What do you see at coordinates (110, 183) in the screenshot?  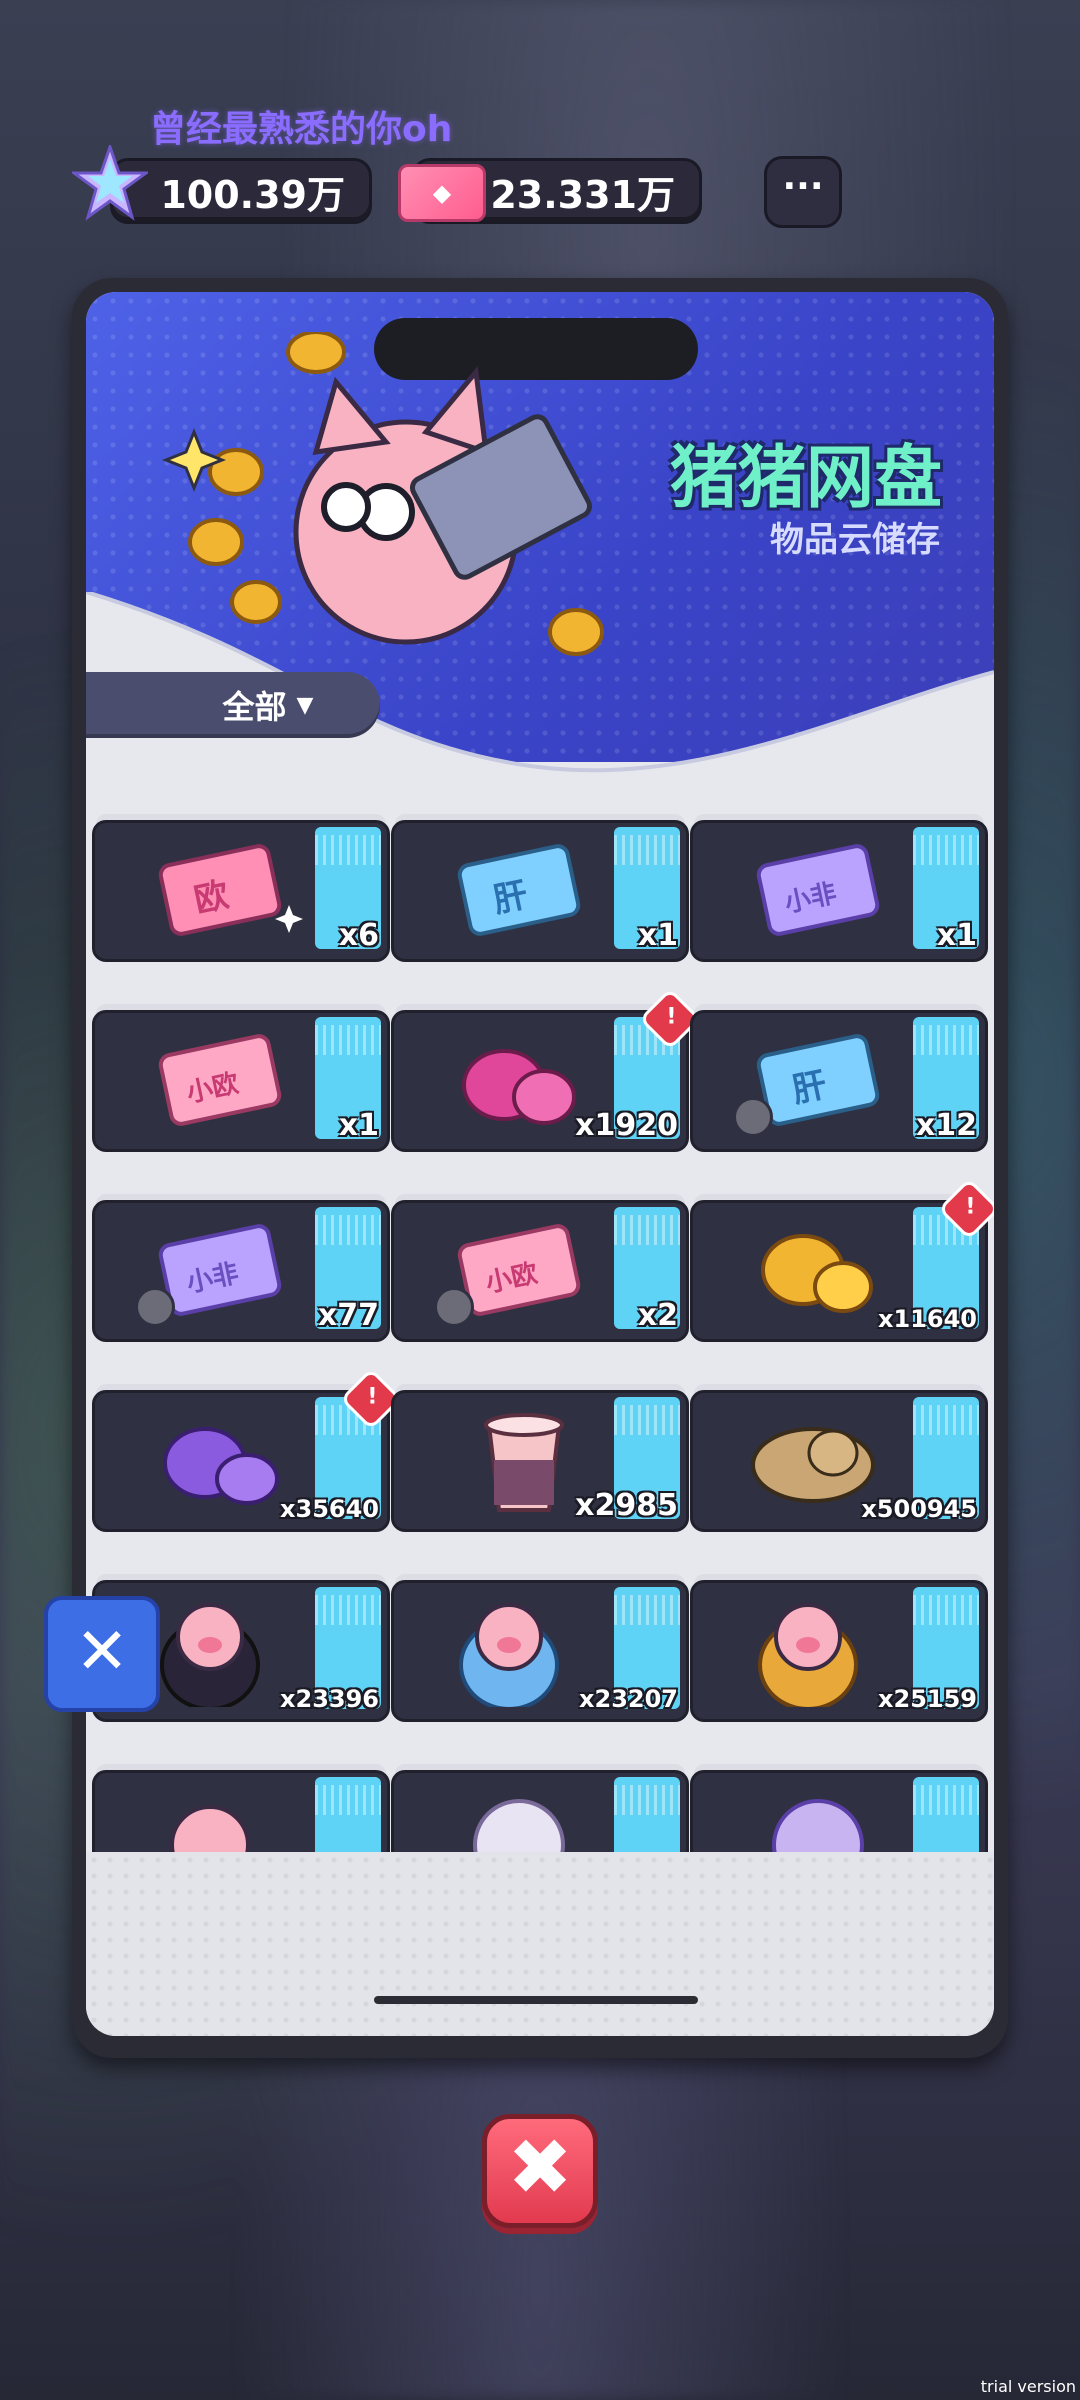 I see `star-icon` at bounding box center [110, 183].